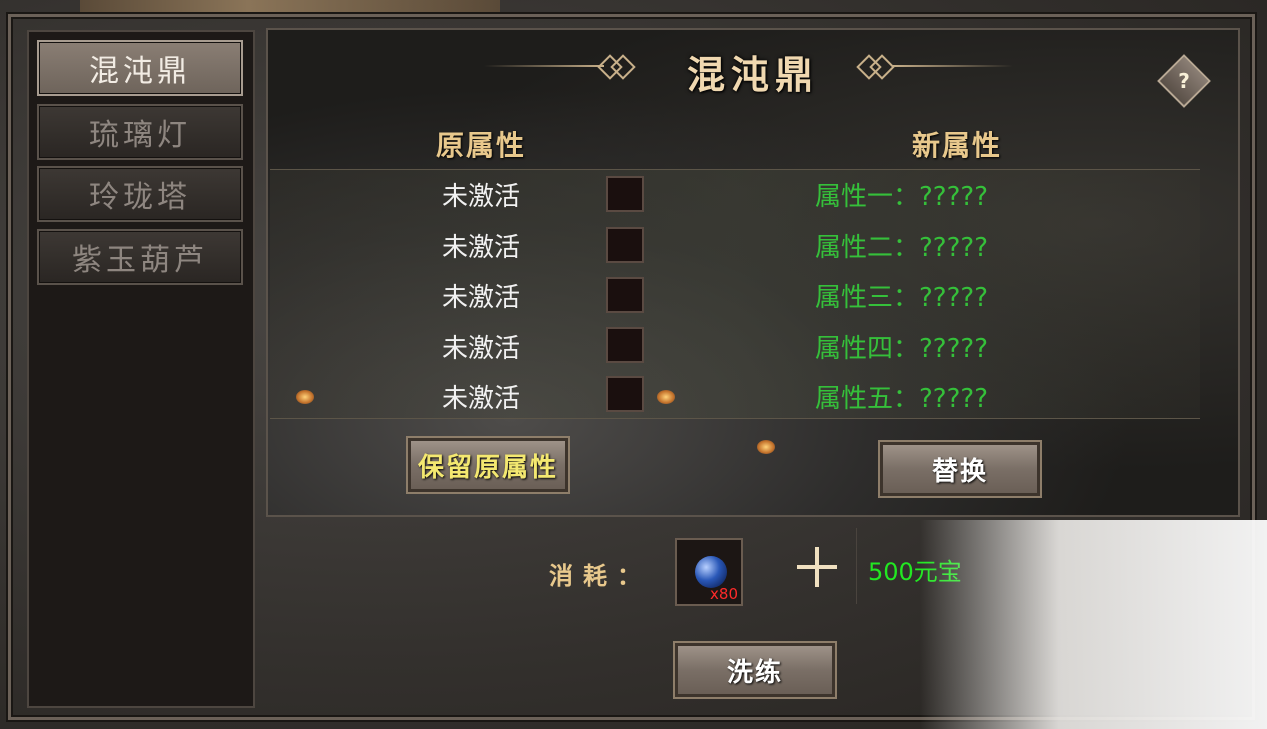  I want to click on sidebar-item-hundun-ding: 混沌鼎, so click(140, 68).